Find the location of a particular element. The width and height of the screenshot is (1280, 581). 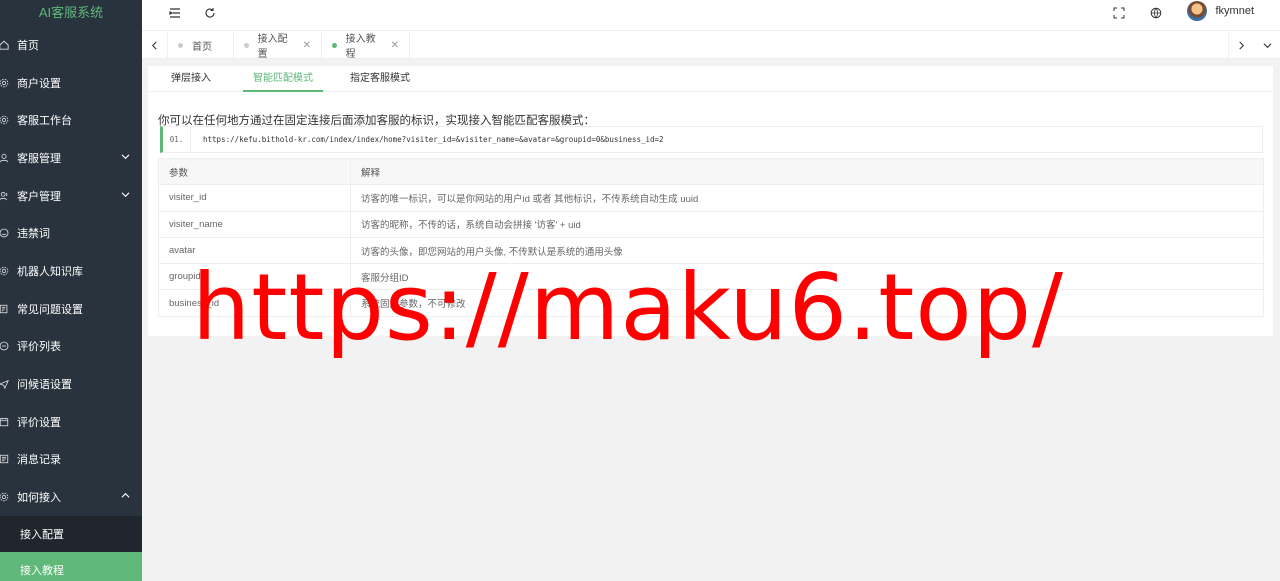

avatar is located at coordinates (1197, 11).